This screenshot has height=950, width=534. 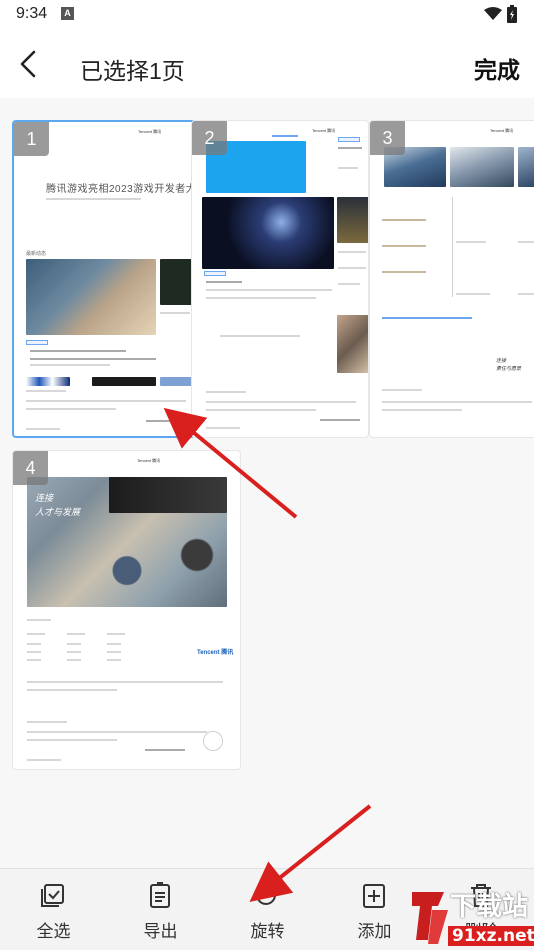 I want to click on export-icon, so click(x=160, y=895).